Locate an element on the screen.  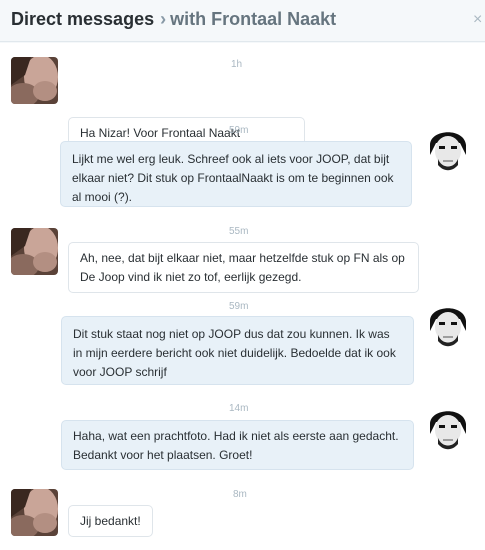
conversation-title: with Frontaal Naakt is located at coordinates (253, 19).